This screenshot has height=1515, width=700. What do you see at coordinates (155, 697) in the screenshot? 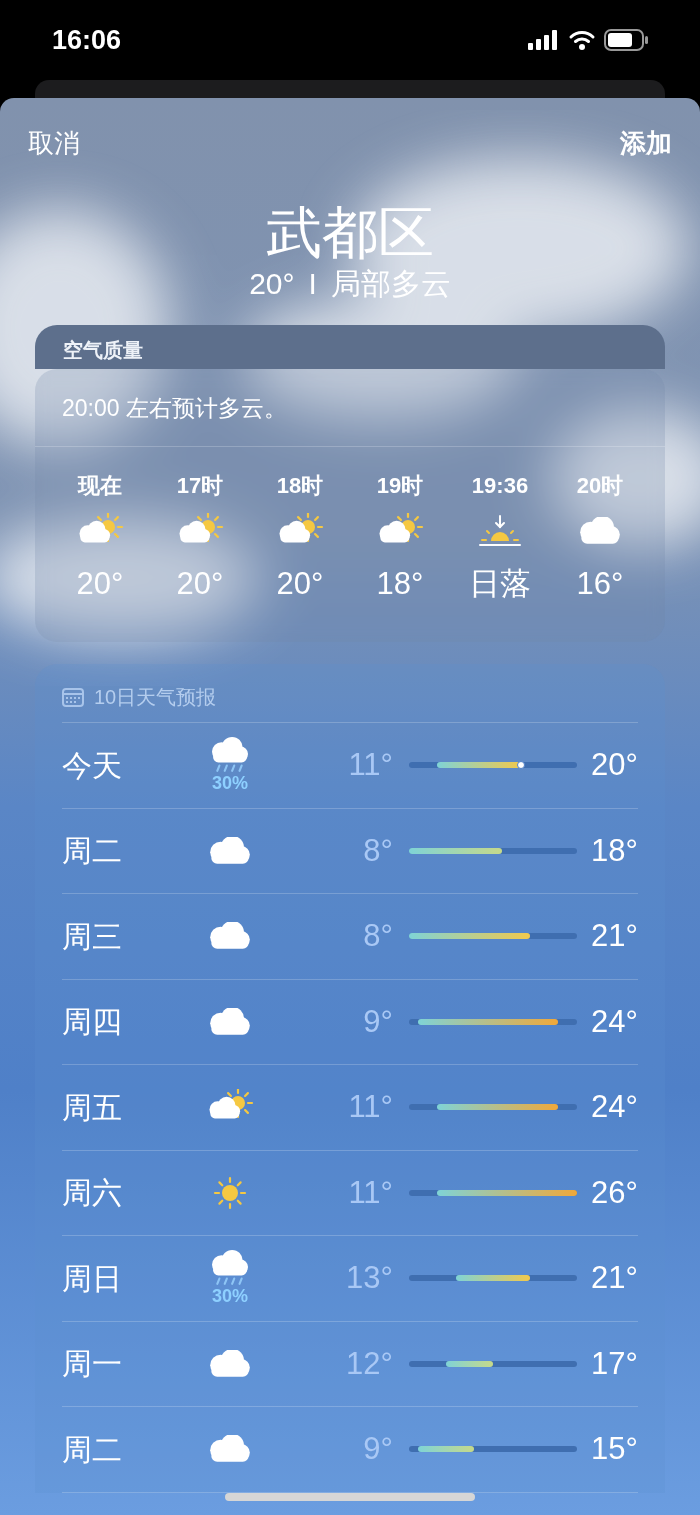
I see `forecast-title: 10日天气预报` at bounding box center [155, 697].